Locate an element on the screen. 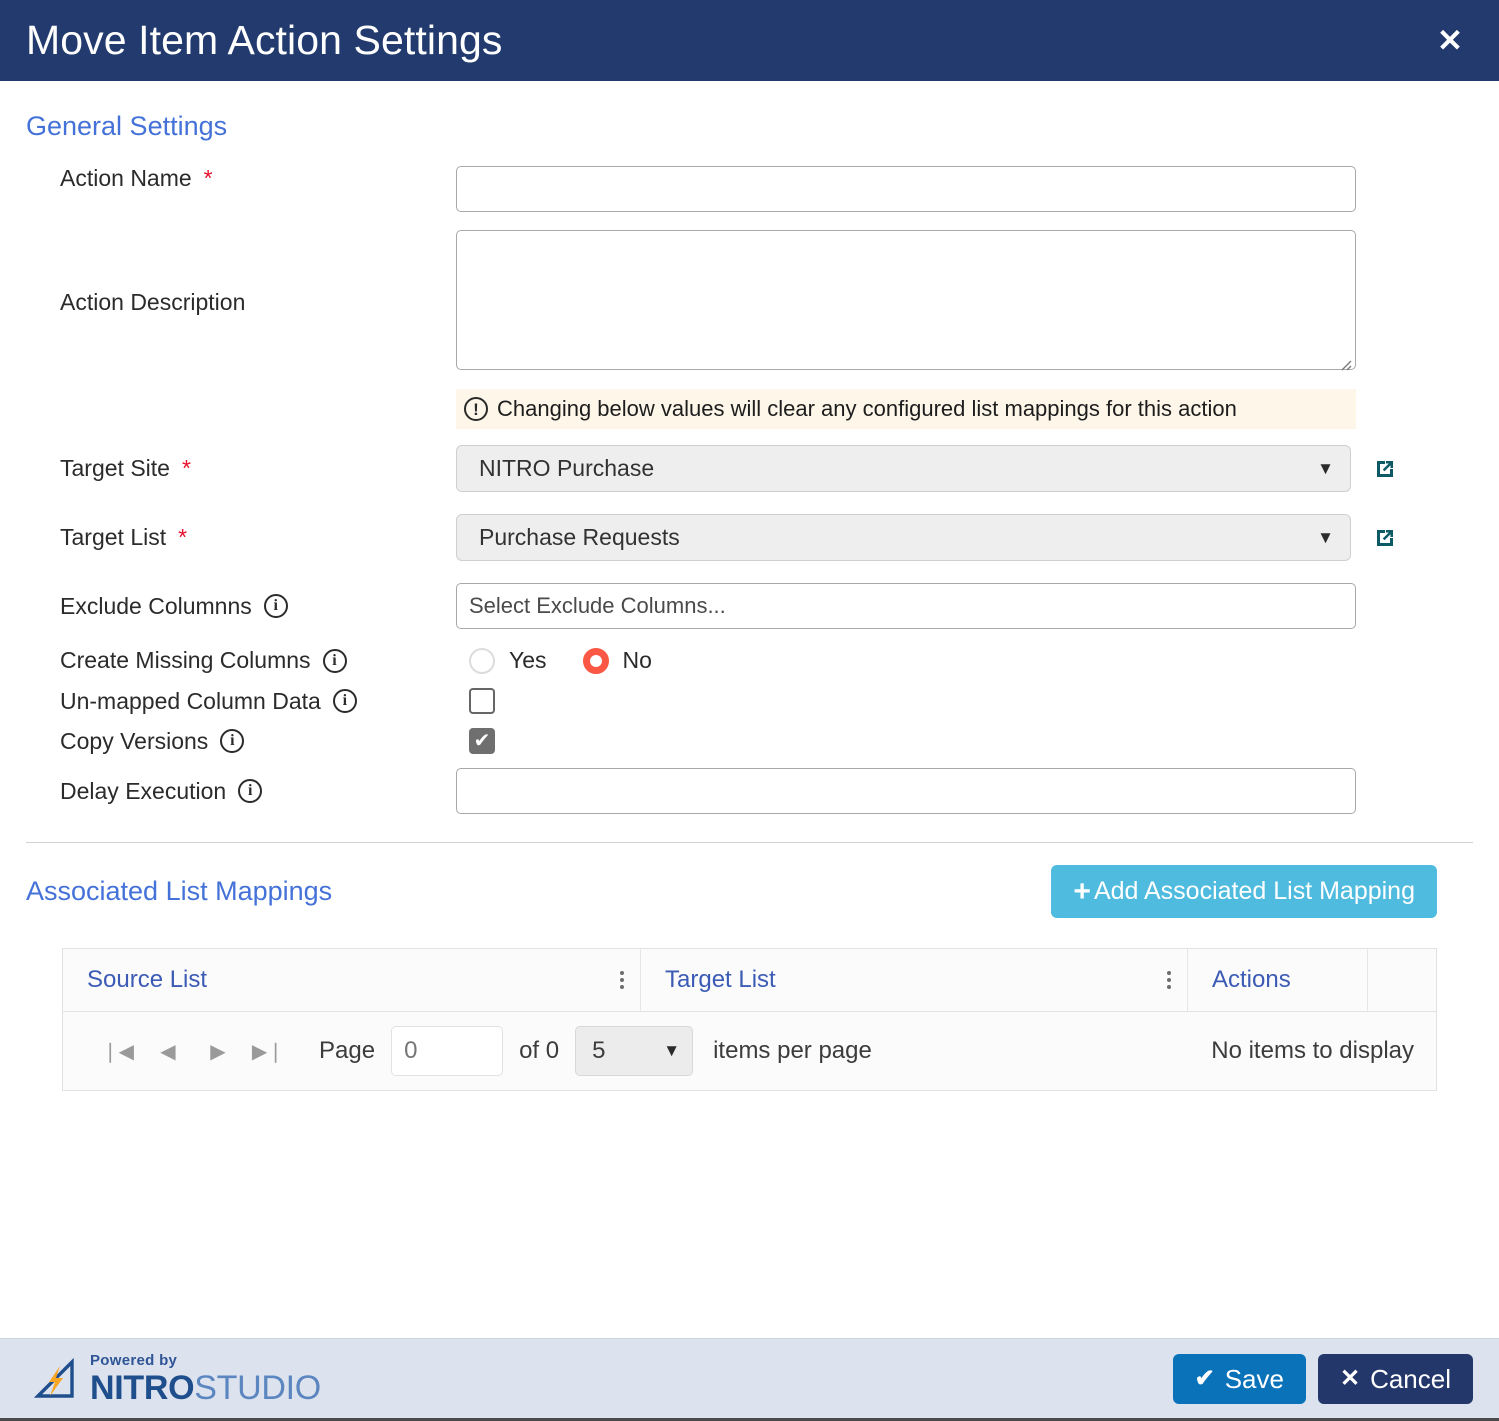  grid-empty-message: No items to display is located at coordinates (1312, 1051).